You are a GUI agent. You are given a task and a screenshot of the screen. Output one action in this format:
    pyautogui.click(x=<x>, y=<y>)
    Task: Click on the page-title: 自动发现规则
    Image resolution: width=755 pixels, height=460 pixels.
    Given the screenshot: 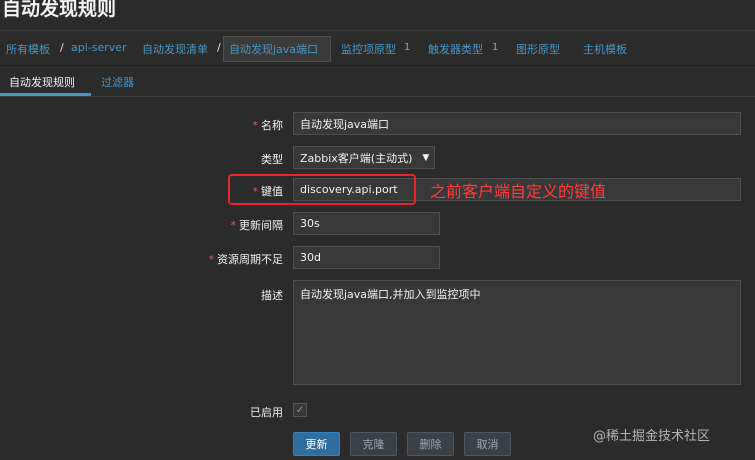 What is the action you would take?
    pyautogui.click(x=59, y=10)
    